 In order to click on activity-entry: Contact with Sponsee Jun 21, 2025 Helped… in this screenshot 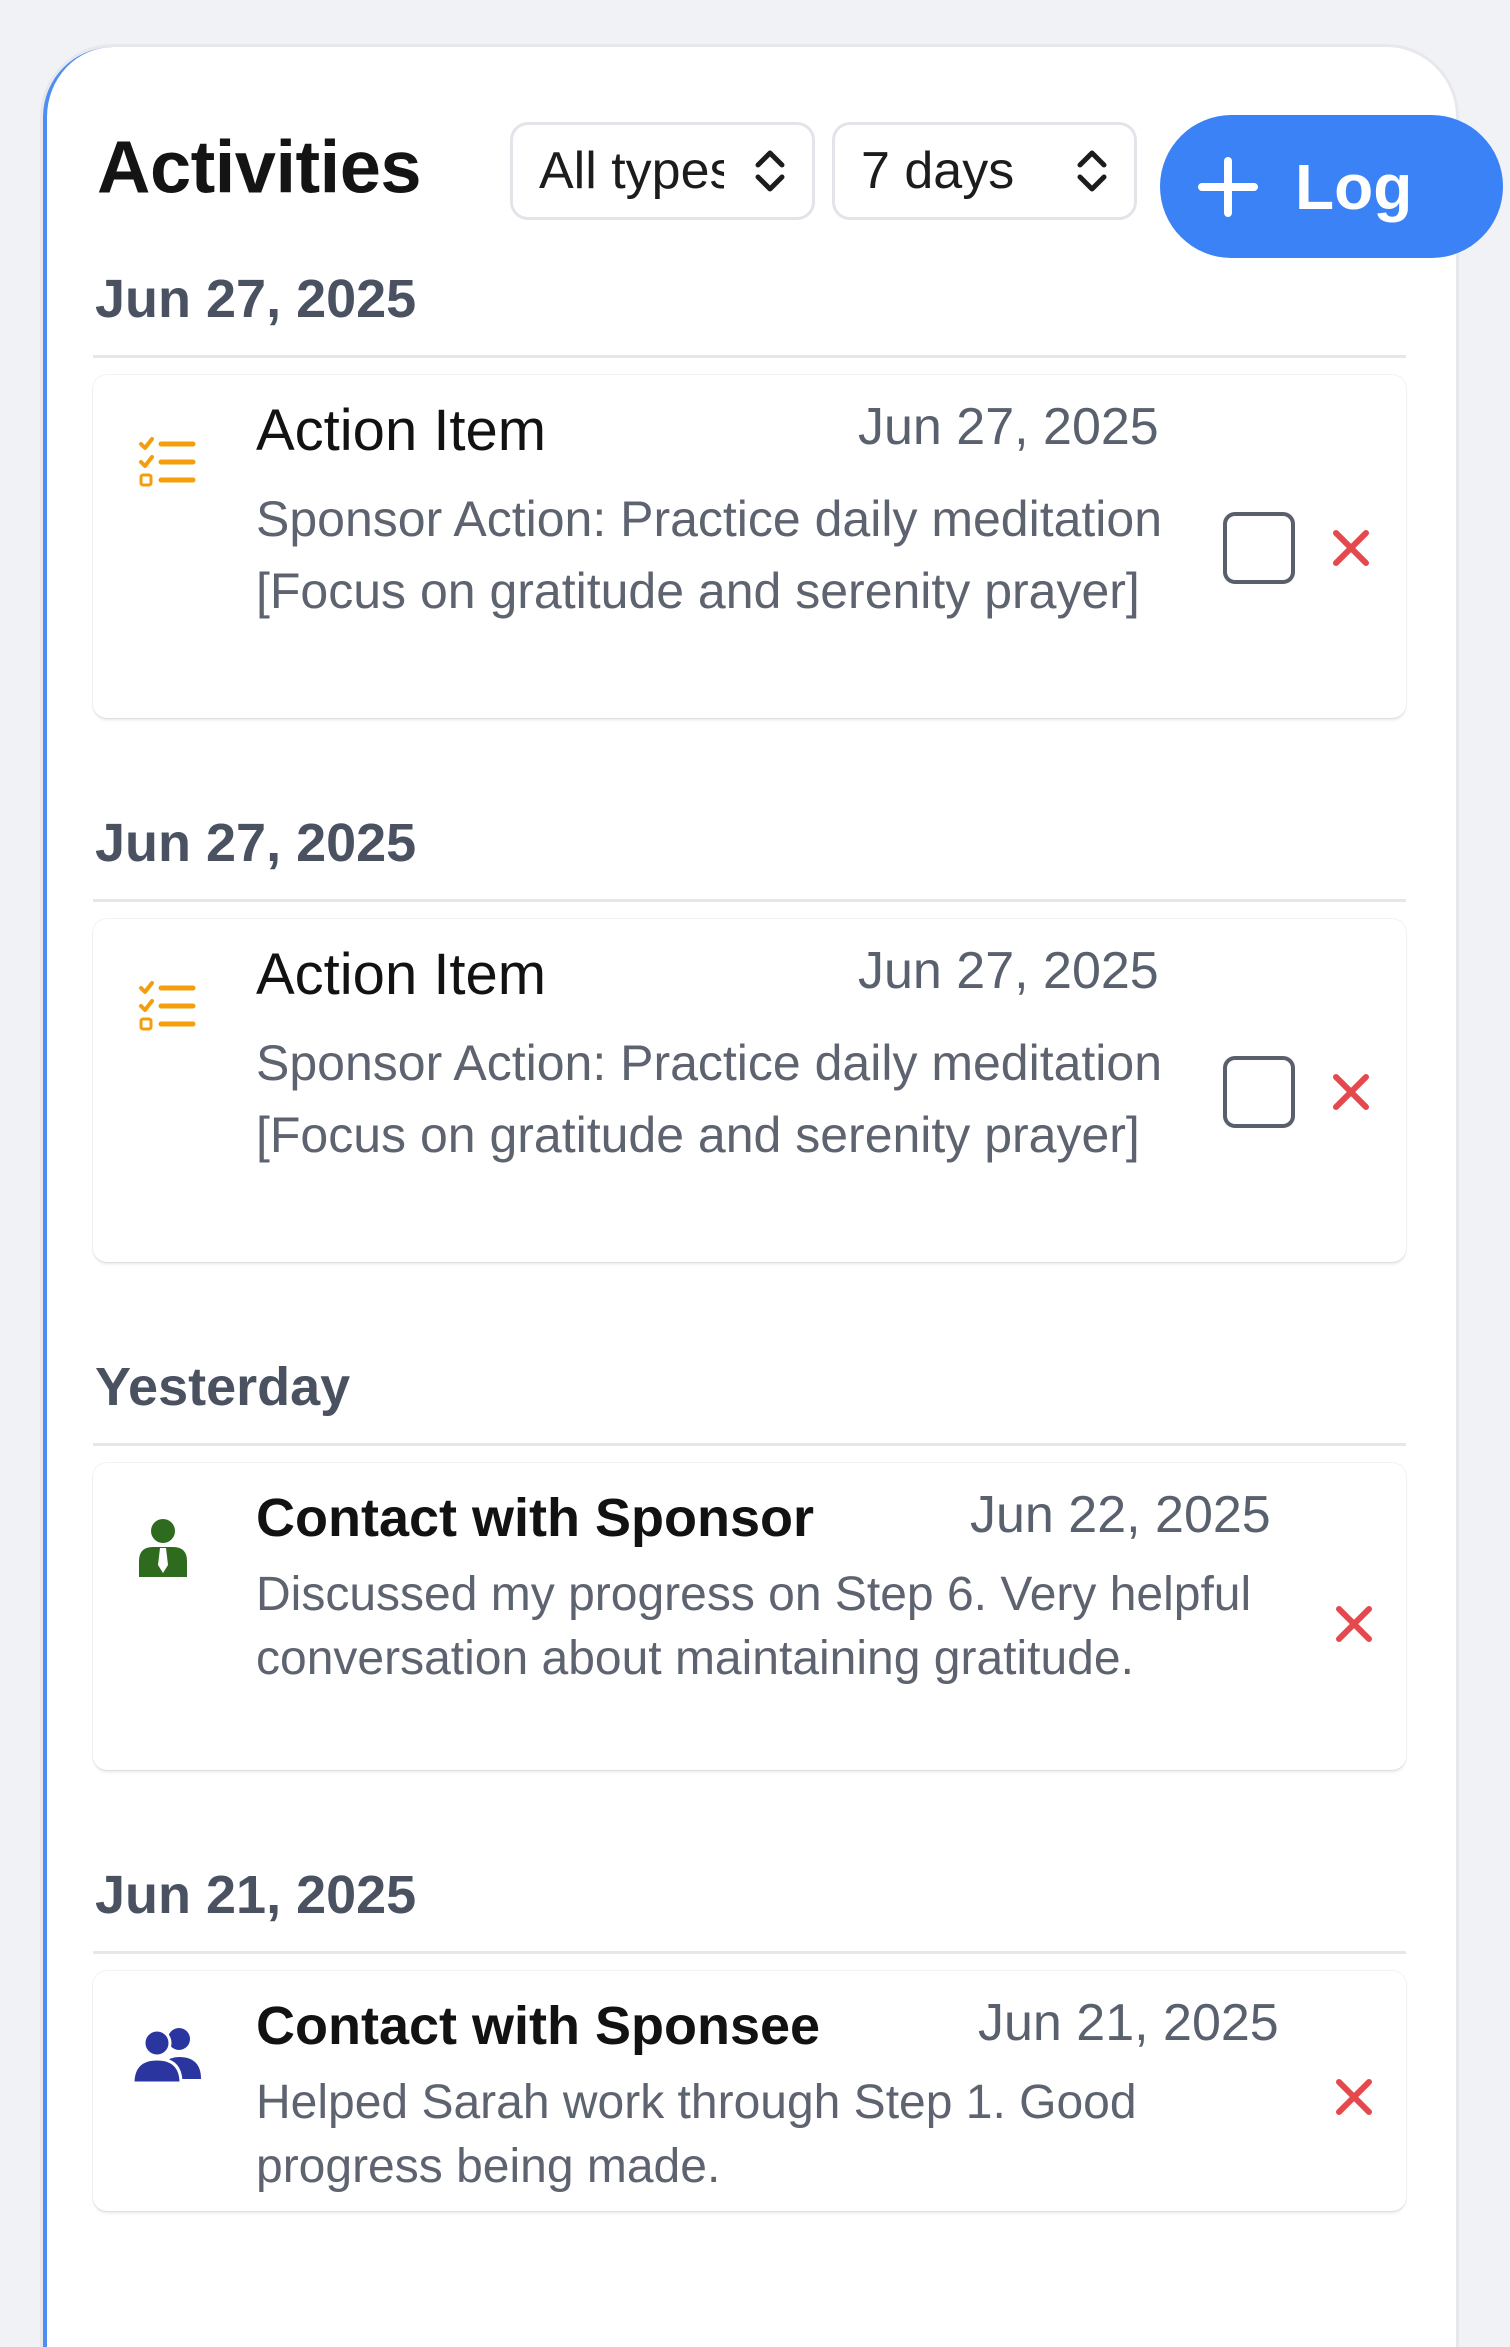, I will do `click(749, 2091)`.